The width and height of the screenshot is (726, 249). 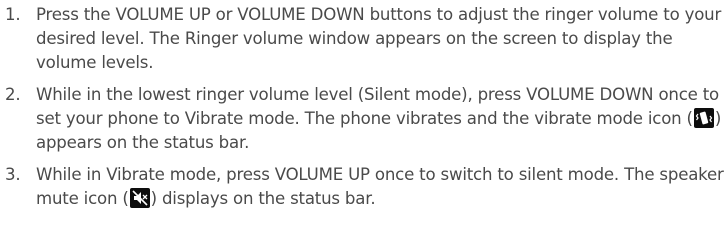 What do you see at coordinates (263, 198) in the screenshot?
I see `step-text-after-icon: ) displays on the status bar.` at bounding box center [263, 198].